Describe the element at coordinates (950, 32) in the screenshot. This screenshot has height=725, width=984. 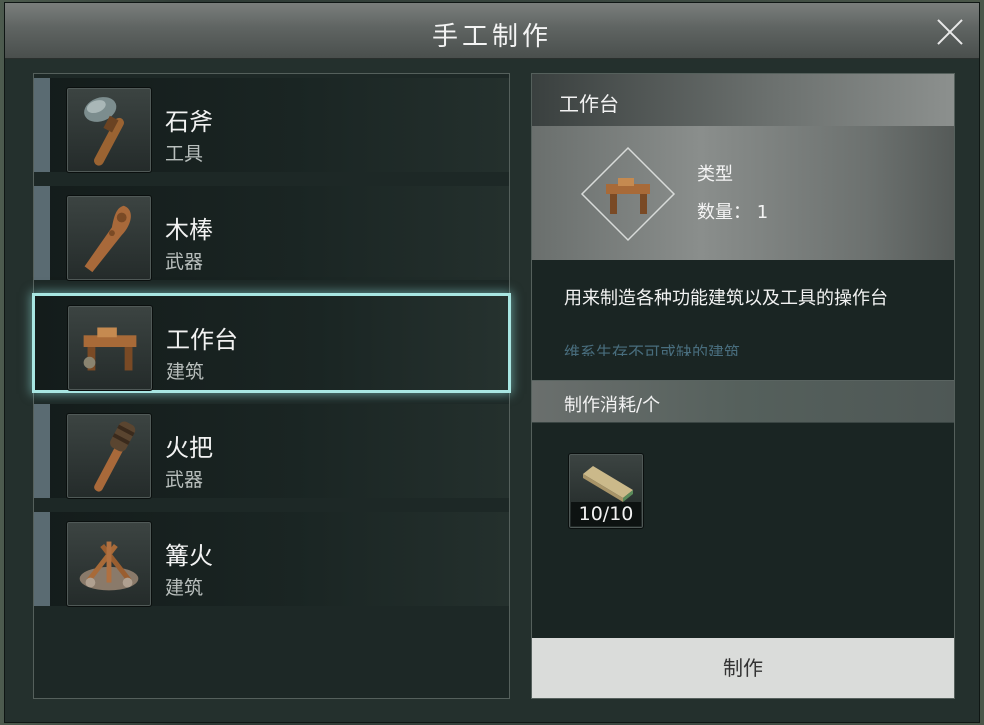
I see `close-icon` at that location.